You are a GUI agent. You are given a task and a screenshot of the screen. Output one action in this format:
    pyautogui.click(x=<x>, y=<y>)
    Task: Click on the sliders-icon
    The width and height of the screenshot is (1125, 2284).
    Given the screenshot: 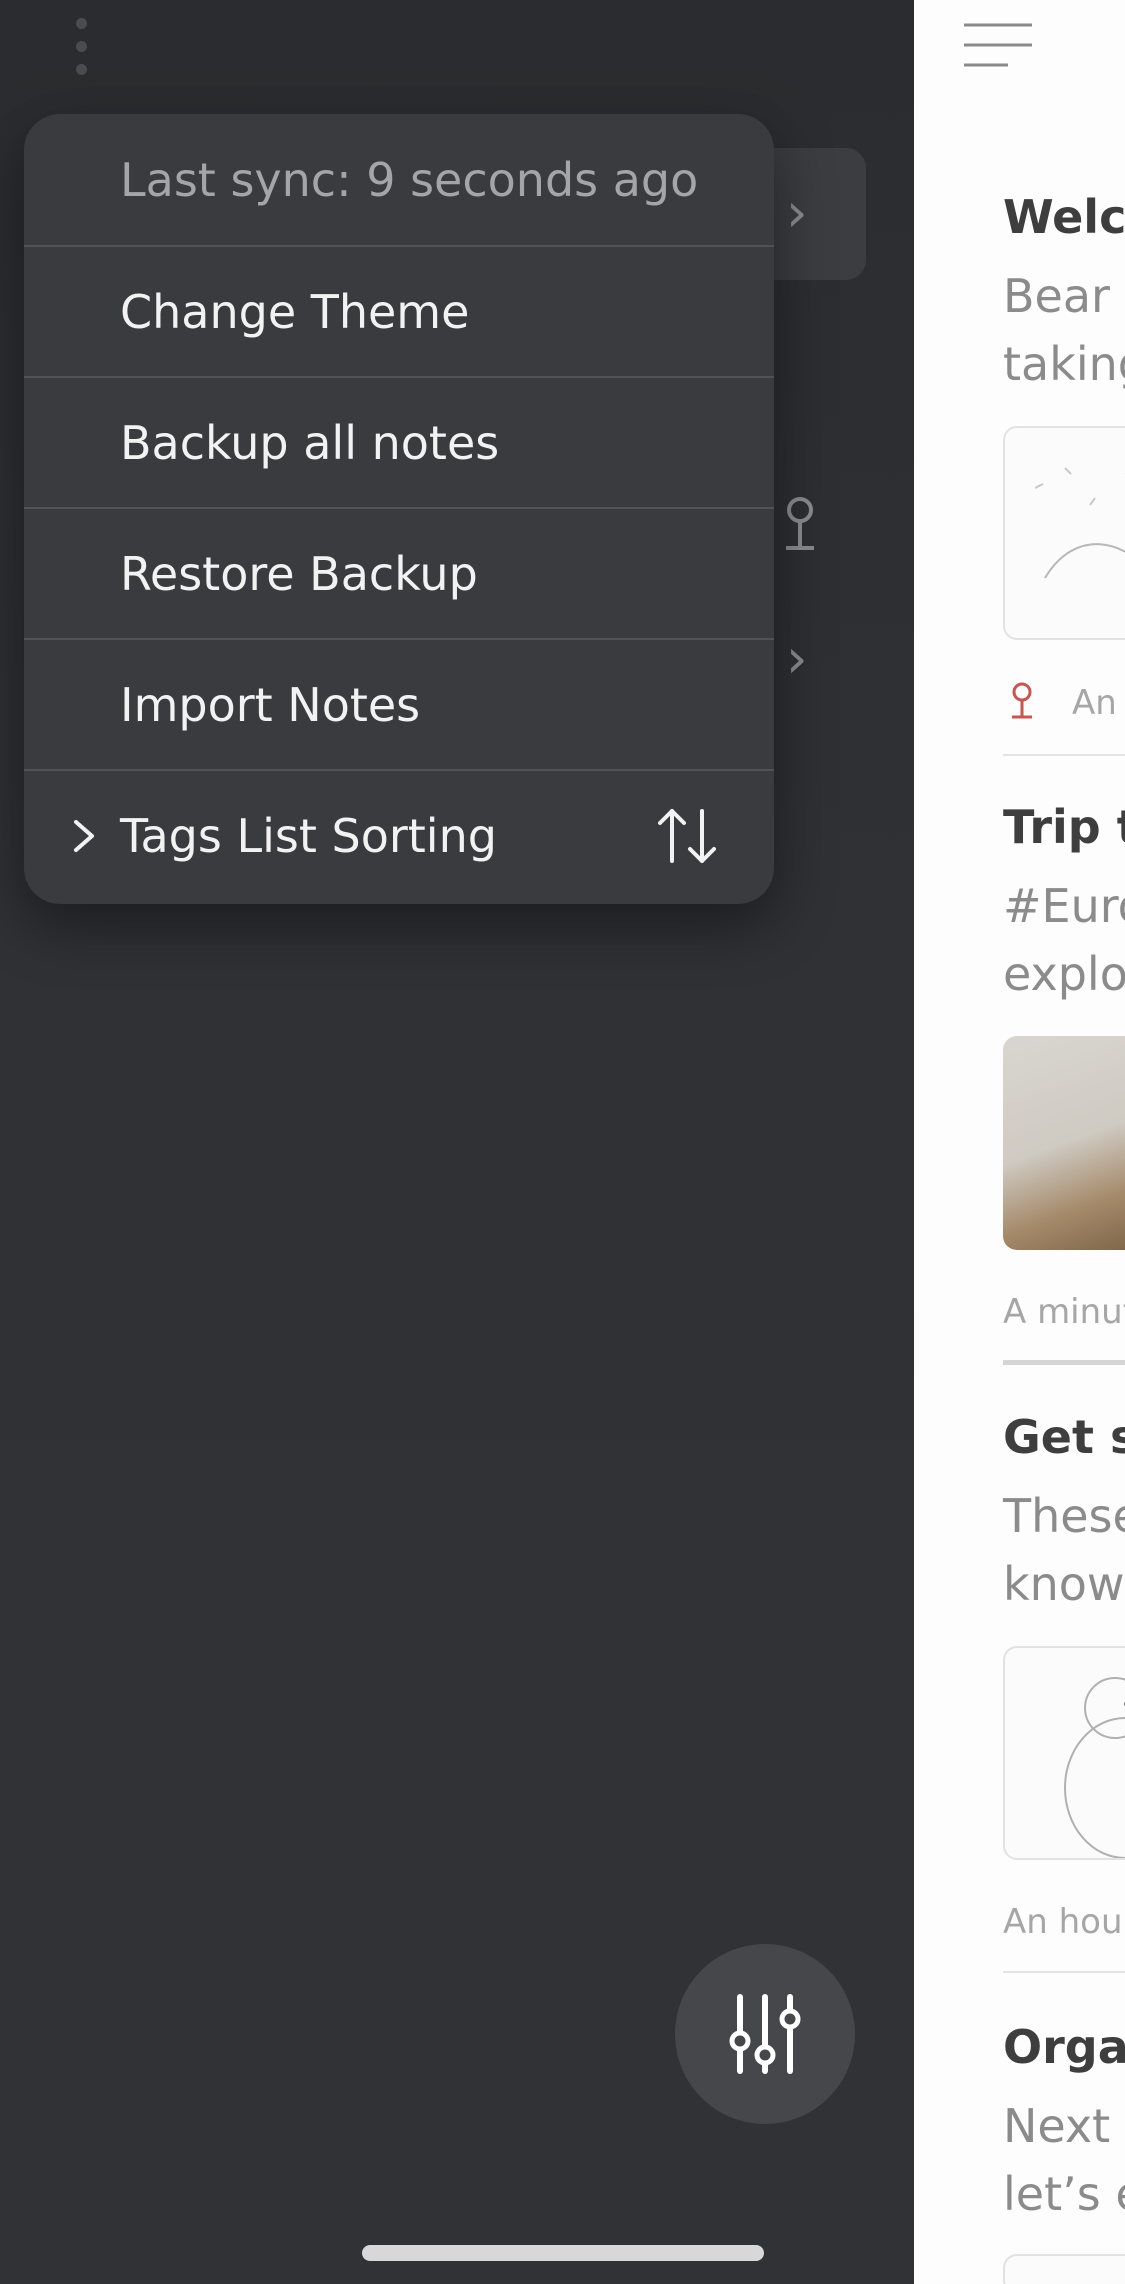 What is the action you would take?
    pyautogui.click(x=765, y=2034)
    